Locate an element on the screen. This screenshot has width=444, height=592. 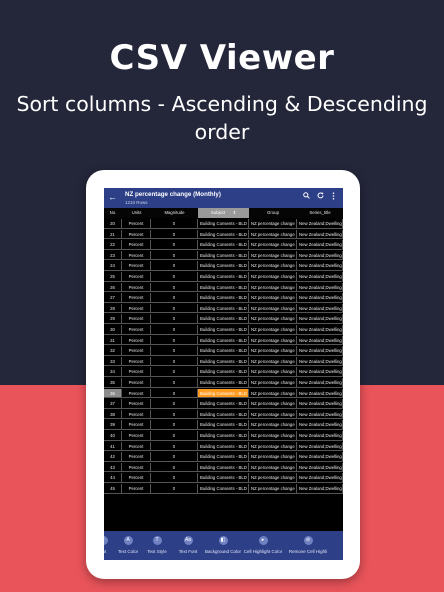
cell-no: 35 is located at coordinates (113, 383).